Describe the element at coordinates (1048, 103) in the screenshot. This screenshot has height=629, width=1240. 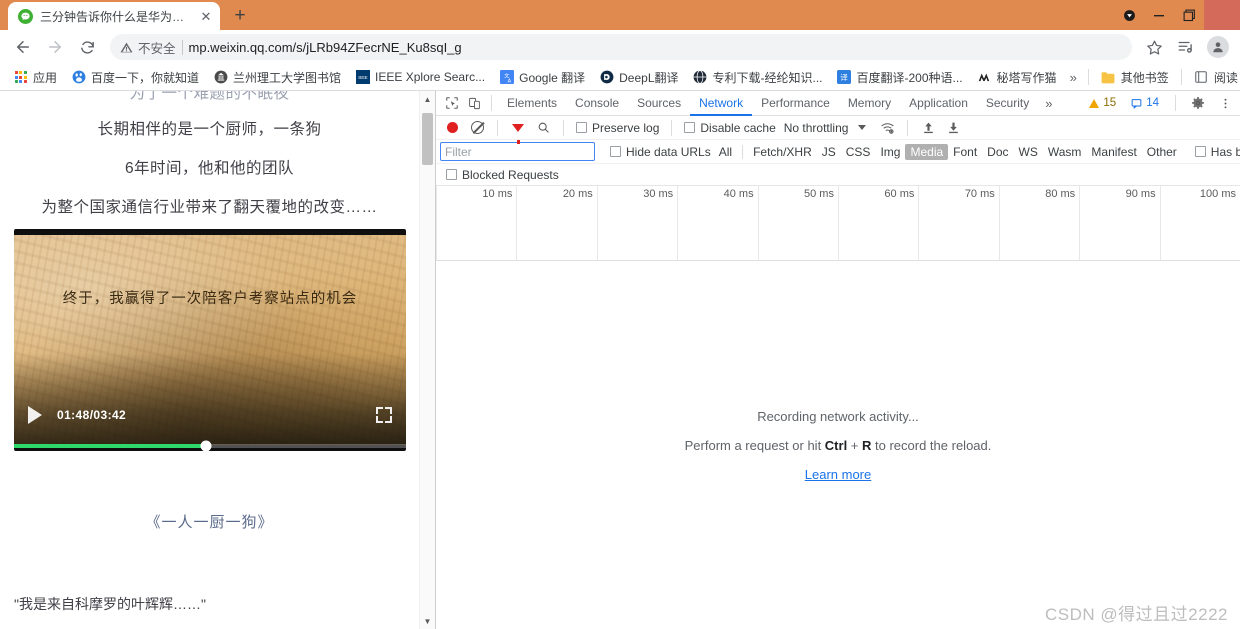
I see `devtools-more-tabs-button: »` at that location.